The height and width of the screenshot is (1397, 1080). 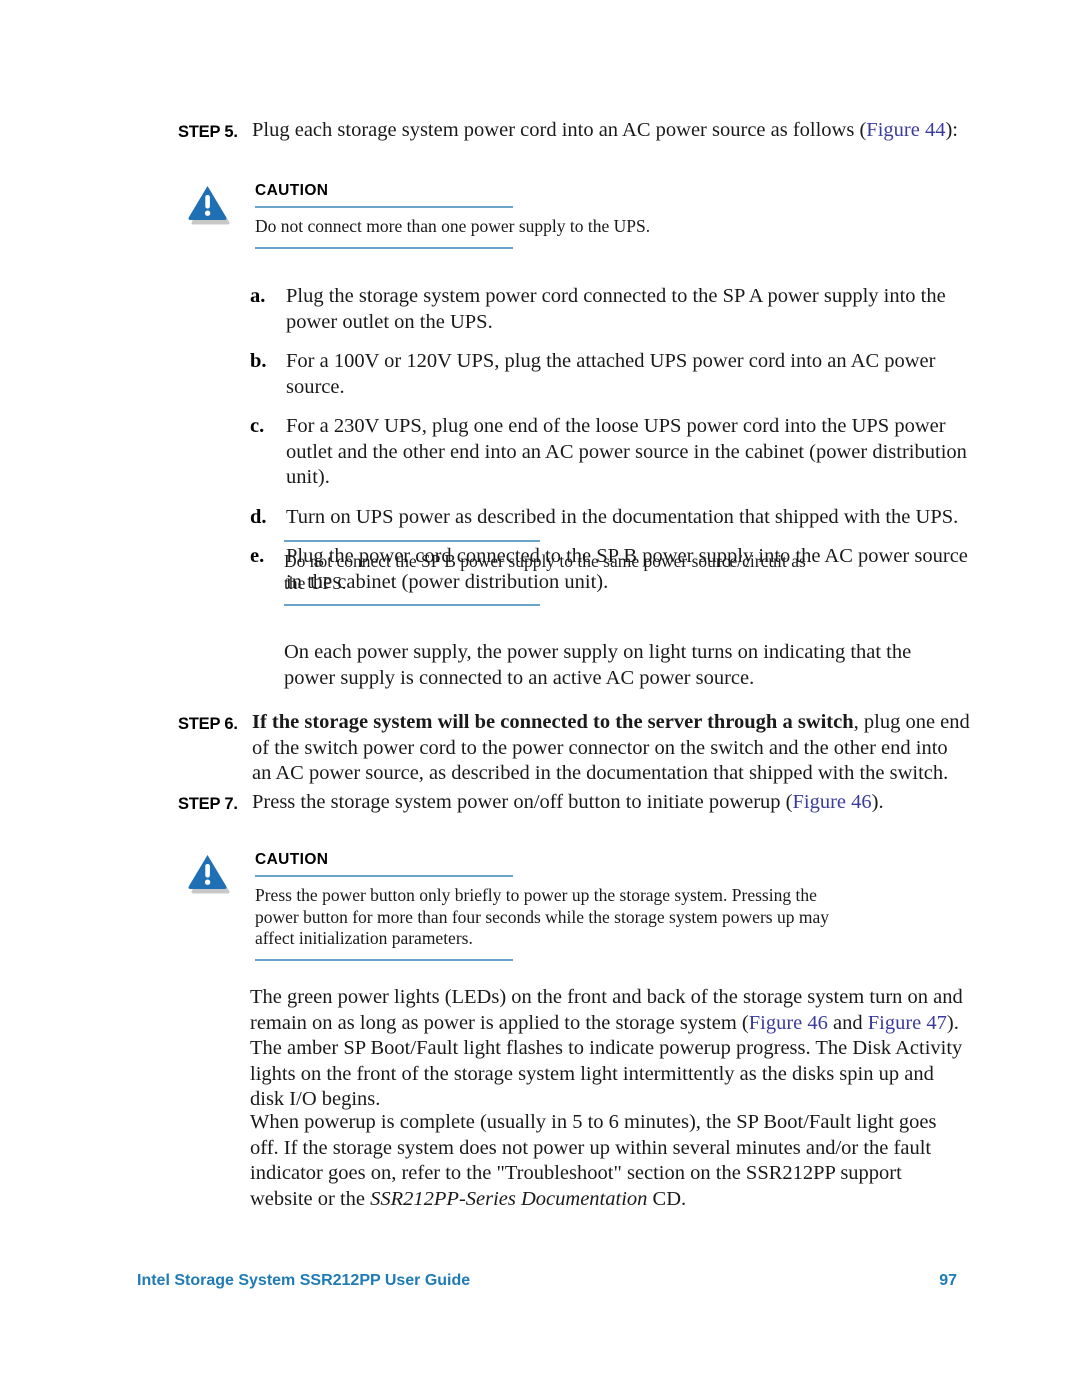 I want to click on sub-item-b-marker: b., so click(x=258, y=361).